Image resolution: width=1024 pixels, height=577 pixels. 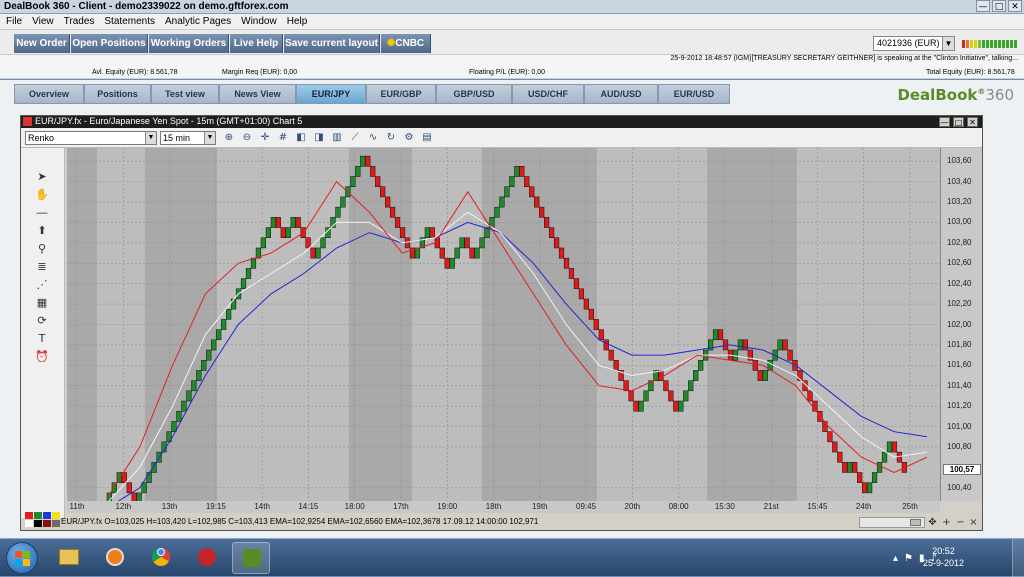 I want to click on scroll-left-icon: ◧, so click(x=301, y=138).